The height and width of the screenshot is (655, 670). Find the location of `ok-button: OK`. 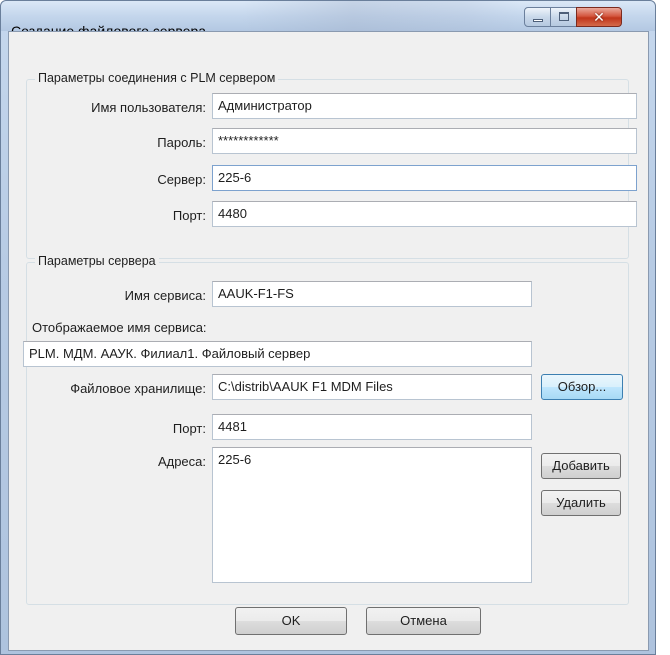

ok-button: OK is located at coordinates (291, 621).